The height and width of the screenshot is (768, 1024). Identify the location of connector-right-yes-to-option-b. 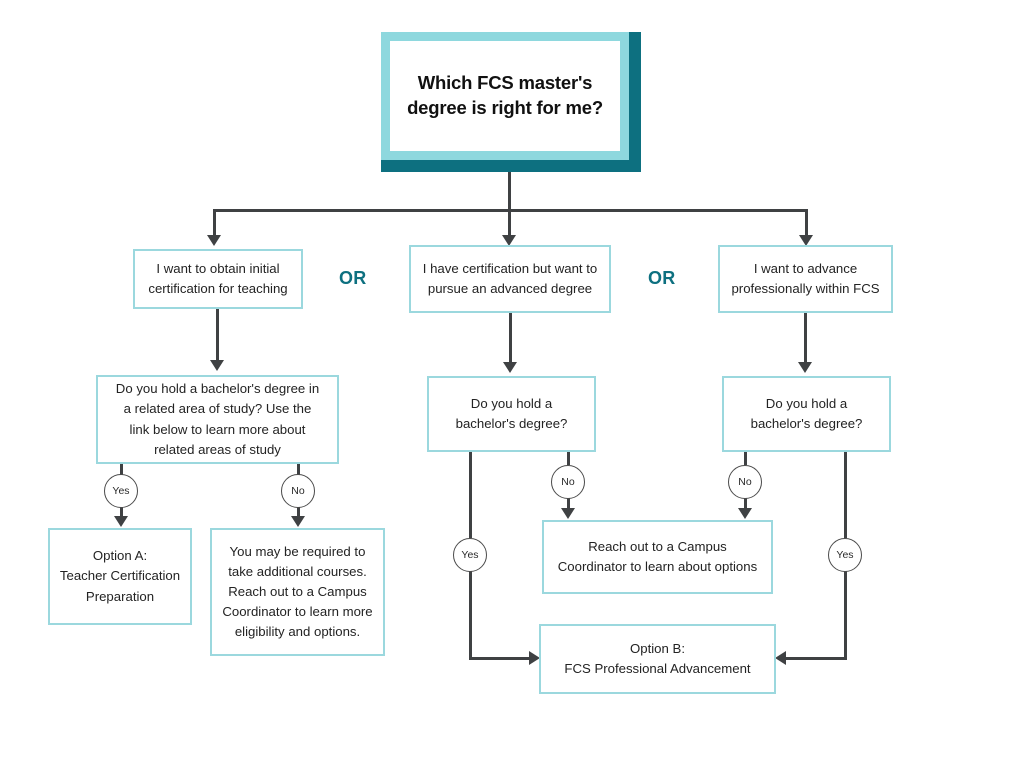
(816, 658).